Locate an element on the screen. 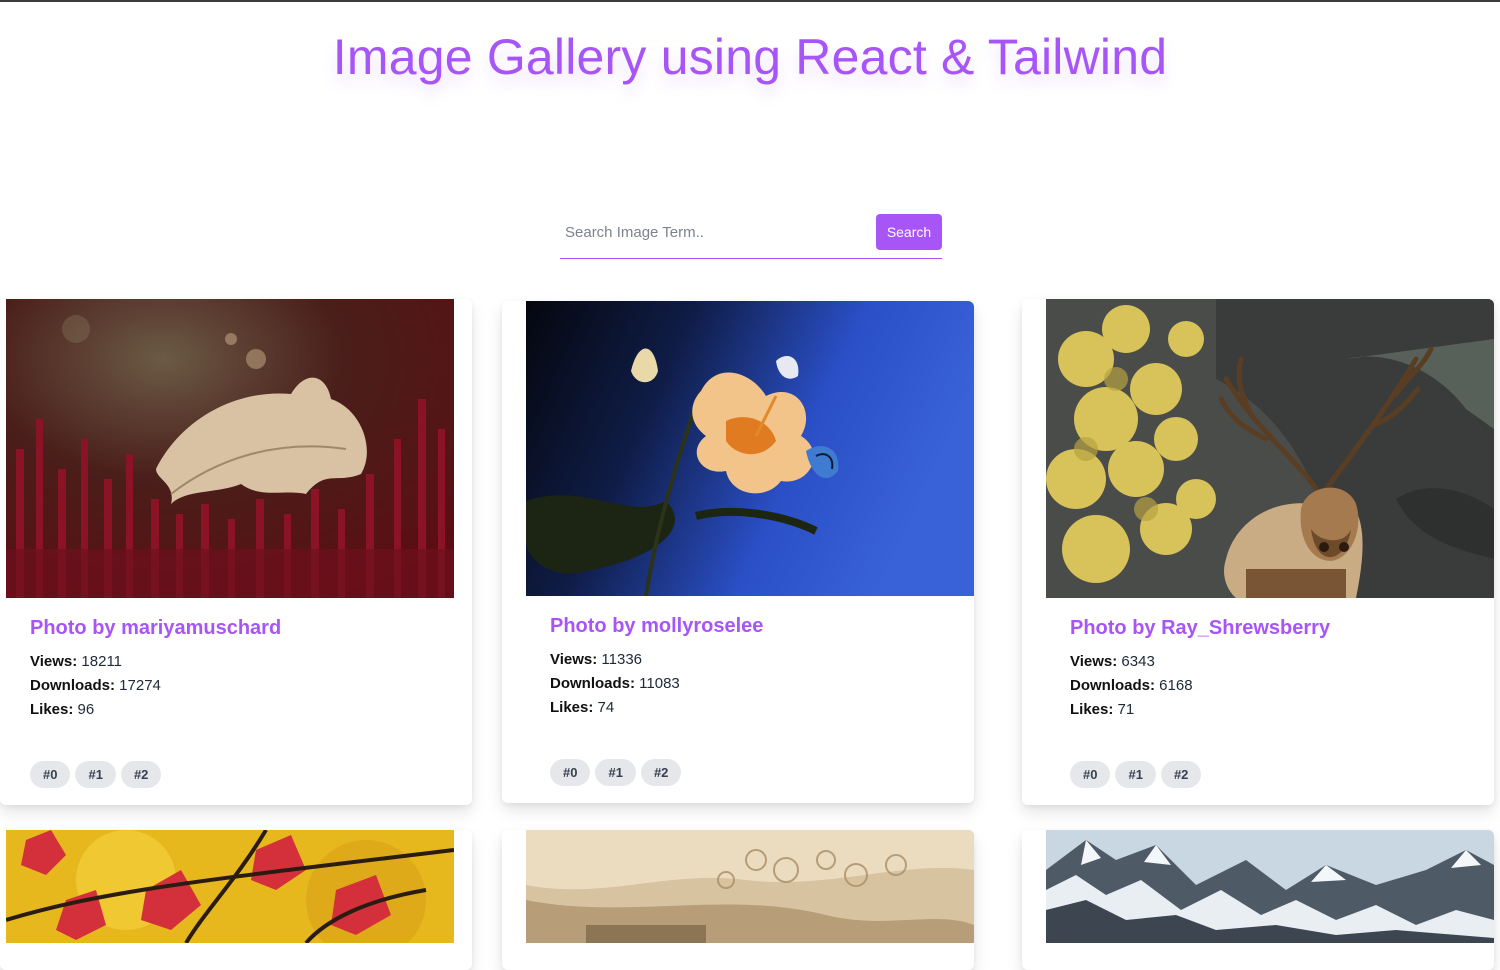 The width and height of the screenshot is (1500, 970). views-value: 18211 is located at coordinates (102, 661).